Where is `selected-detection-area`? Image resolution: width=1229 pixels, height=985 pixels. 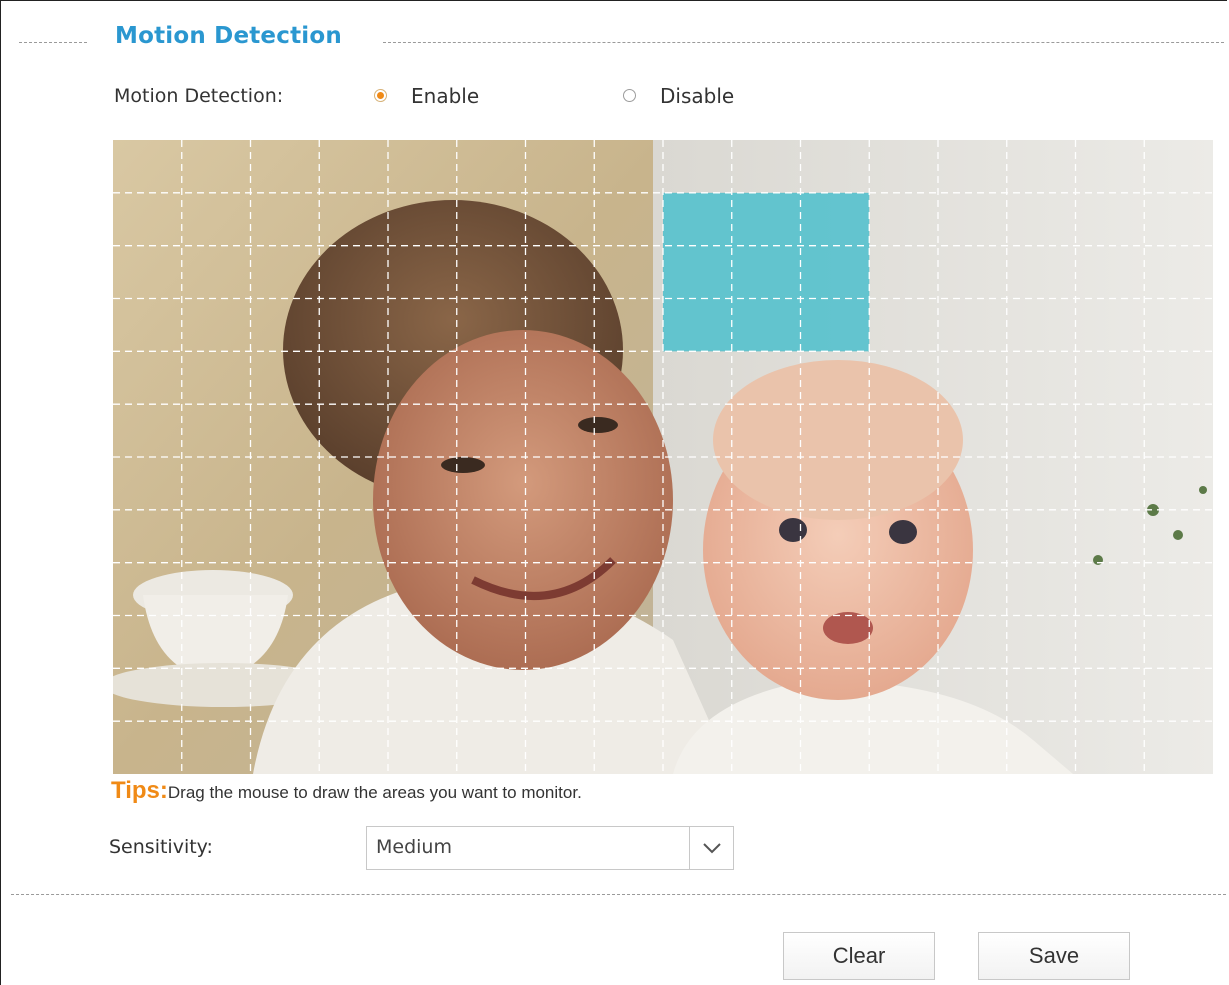 selected-detection-area is located at coordinates (766, 272).